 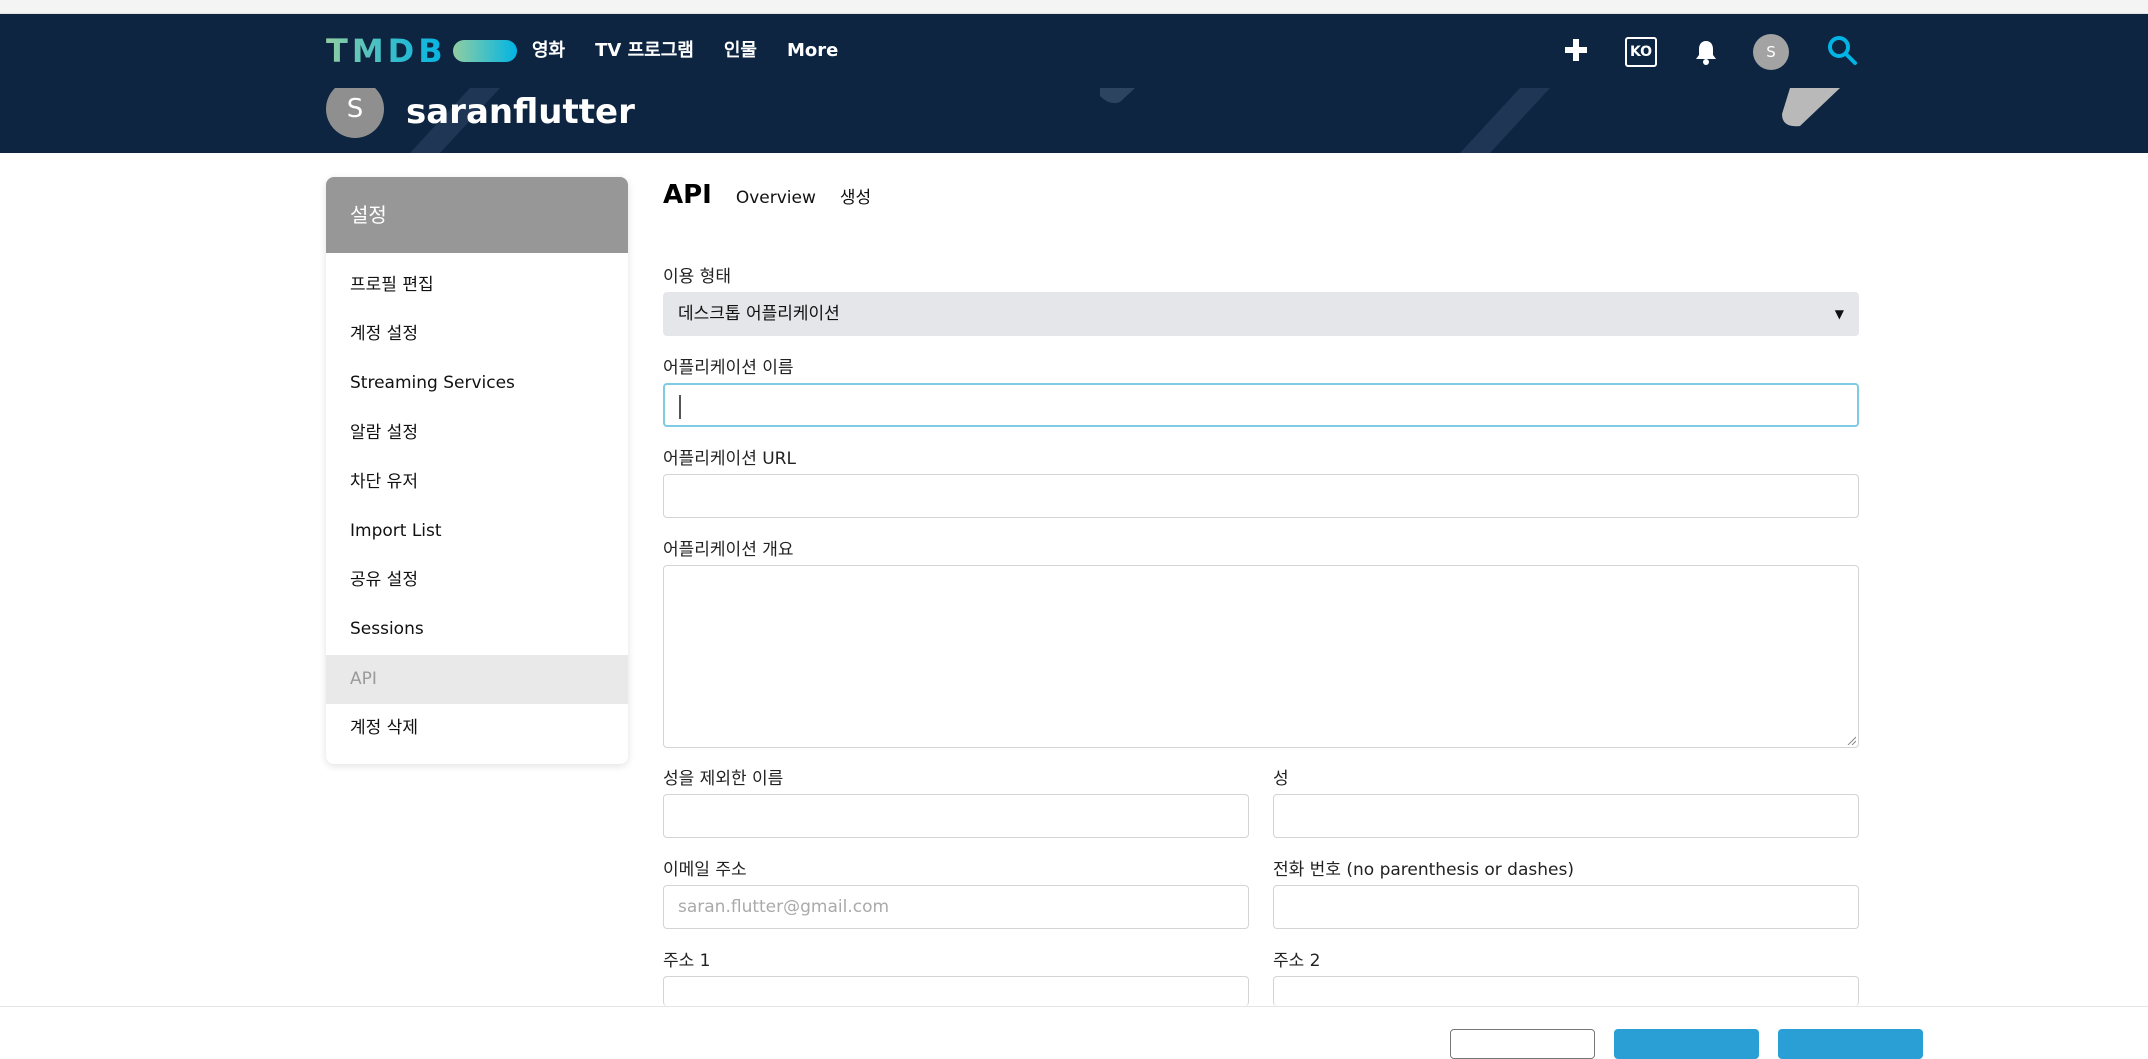 I want to click on app-name-label: 어플리케이션 이름, so click(x=728, y=368).